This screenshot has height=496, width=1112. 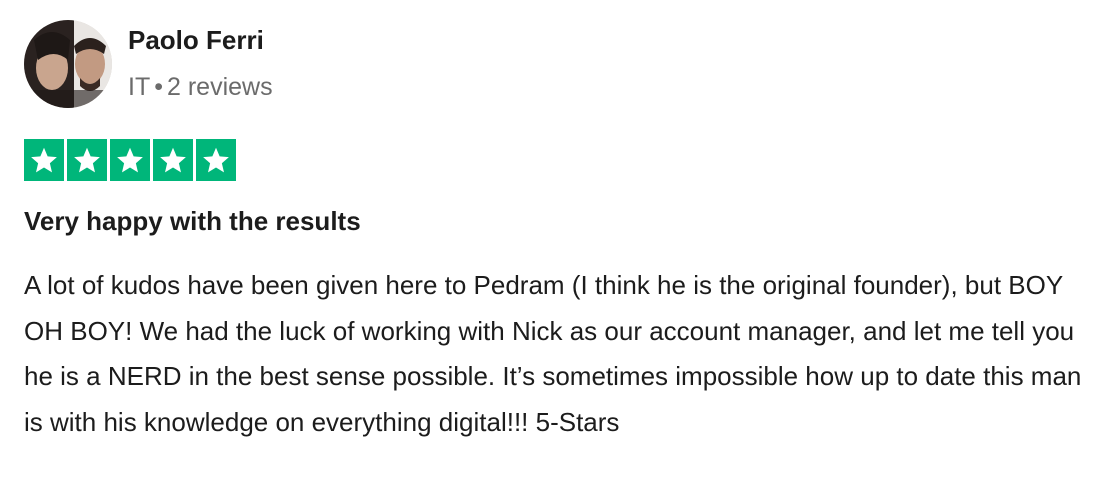 What do you see at coordinates (196, 40) in the screenshot?
I see `reviewer-name: Paolo Ferri` at bounding box center [196, 40].